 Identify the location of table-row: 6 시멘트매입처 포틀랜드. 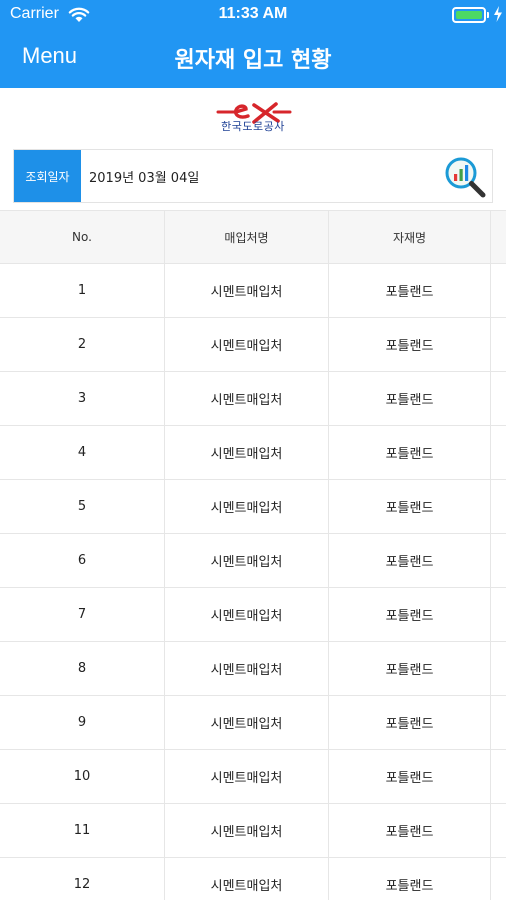
(253, 561).